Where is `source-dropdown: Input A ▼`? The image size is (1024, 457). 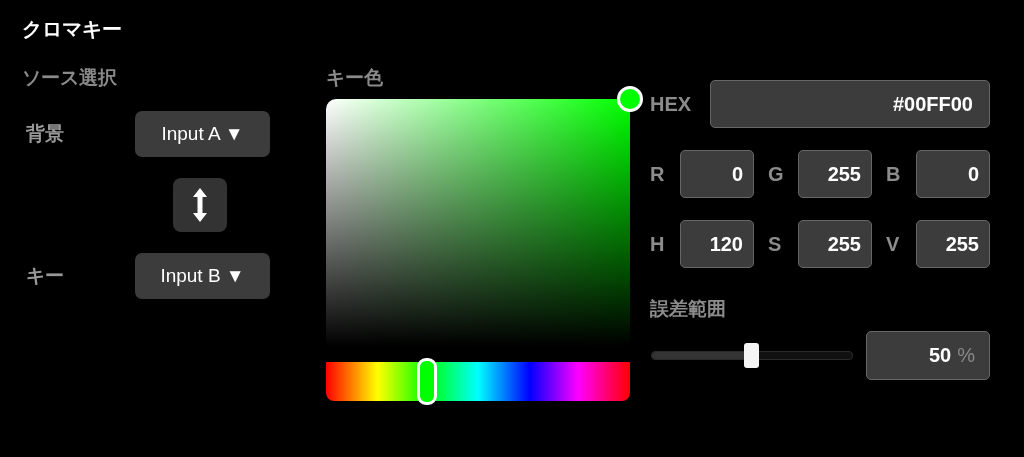
source-dropdown: Input A ▼ is located at coordinates (202, 134).